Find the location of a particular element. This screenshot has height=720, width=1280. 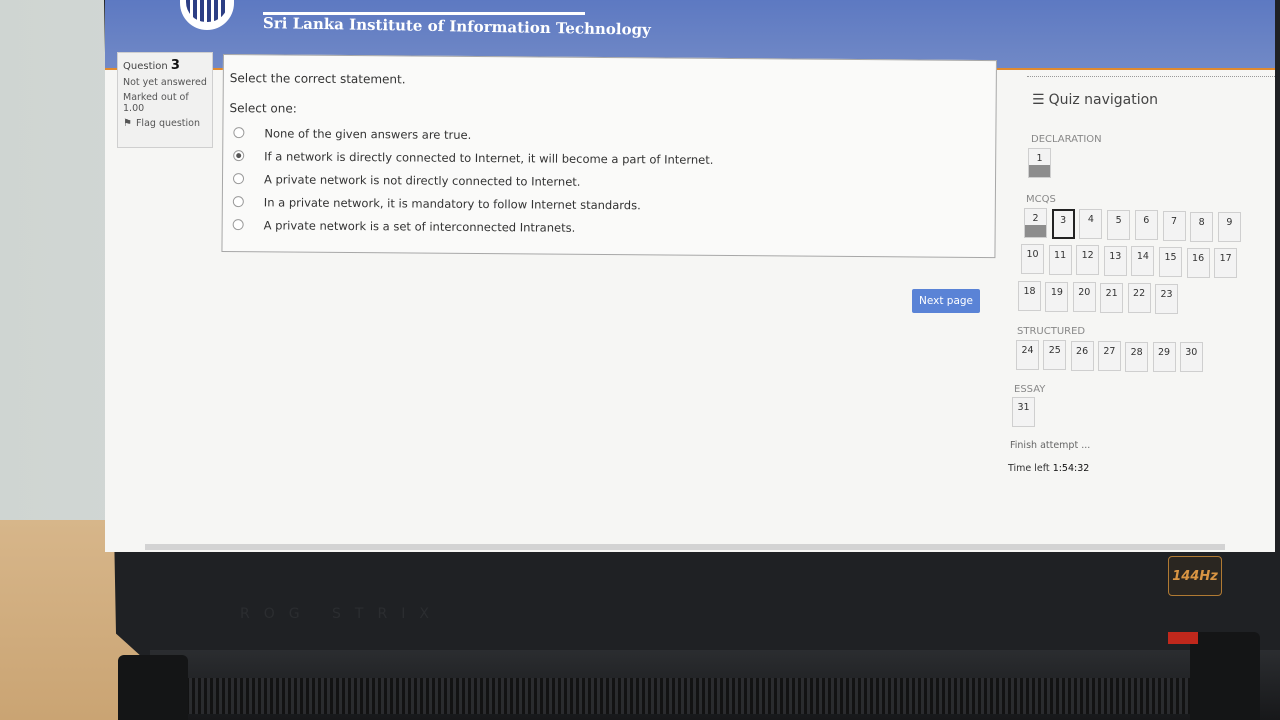

quiz-nav-question-25: 25 is located at coordinates (1055, 355).